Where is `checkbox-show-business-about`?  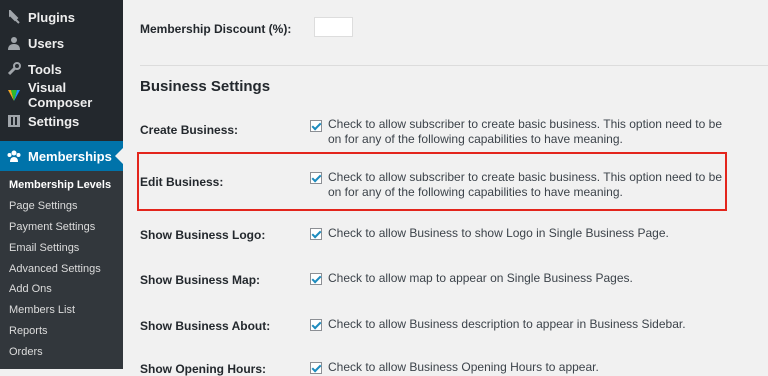 checkbox-show-business-about is located at coordinates (316, 325).